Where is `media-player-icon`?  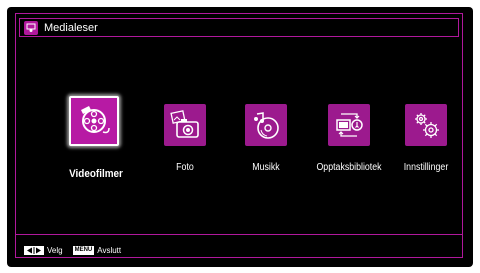
media-player-icon is located at coordinates (31, 27).